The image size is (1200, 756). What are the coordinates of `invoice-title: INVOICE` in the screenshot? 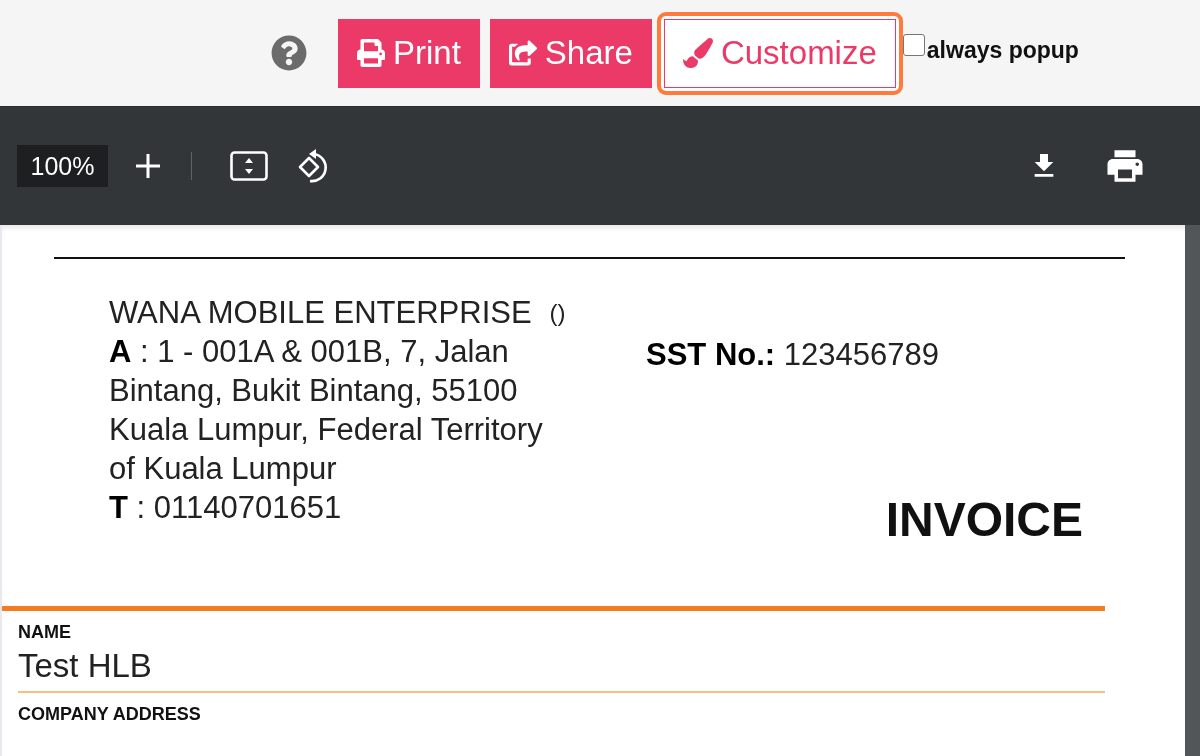 It's located at (984, 520).